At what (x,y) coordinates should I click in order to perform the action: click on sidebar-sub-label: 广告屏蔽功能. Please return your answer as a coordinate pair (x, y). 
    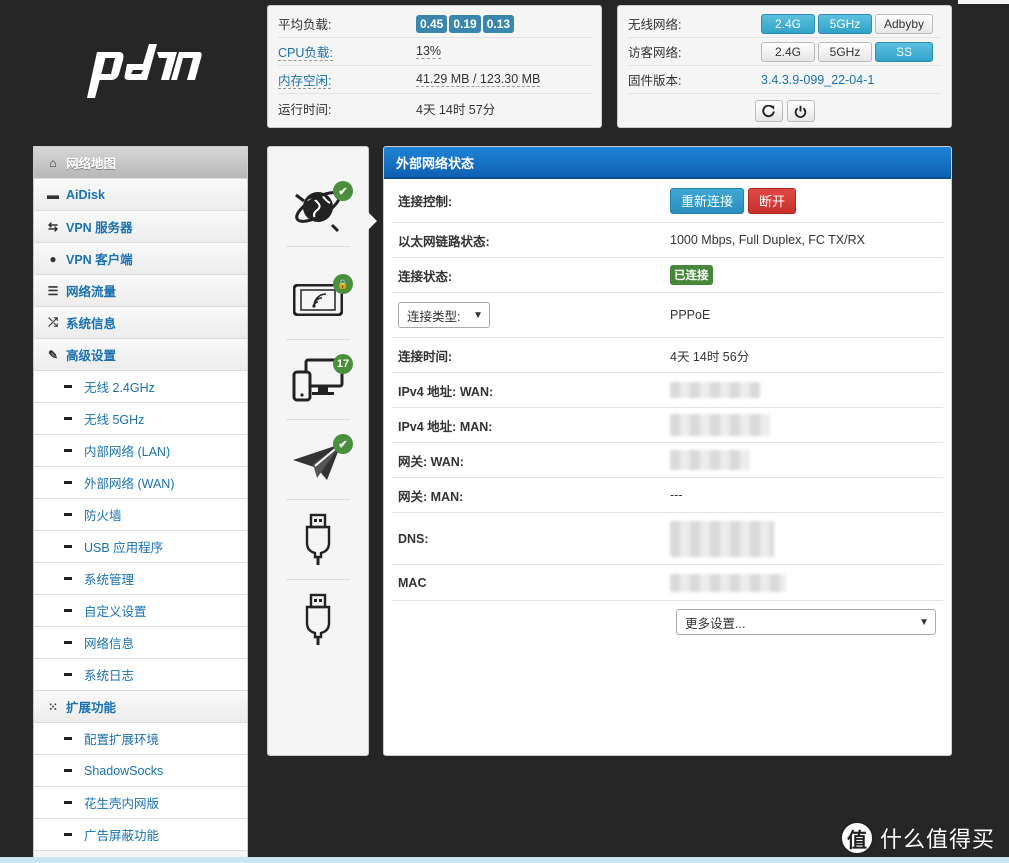
    Looking at the image, I should click on (122, 836).